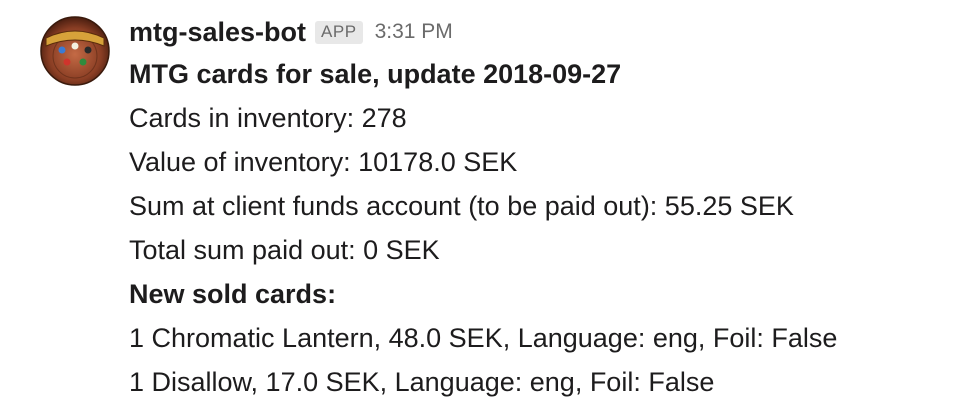 The height and width of the screenshot is (412, 958). I want to click on bot-name-link: mtg-sales-bot, so click(217, 32).